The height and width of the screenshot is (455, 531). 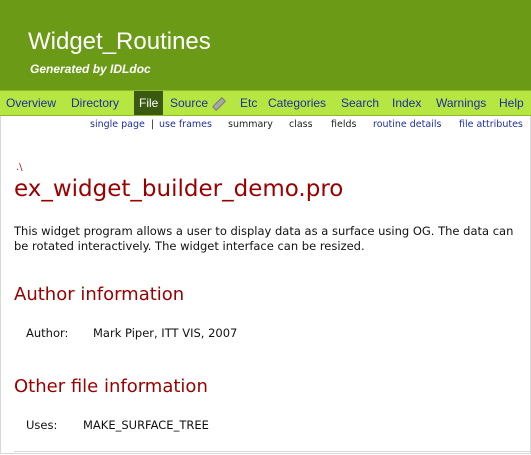 What do you see at coordinates (119, 41) in the screenshot?
I see `page-title: Widget_Routines` at bounding box center [119, 41].